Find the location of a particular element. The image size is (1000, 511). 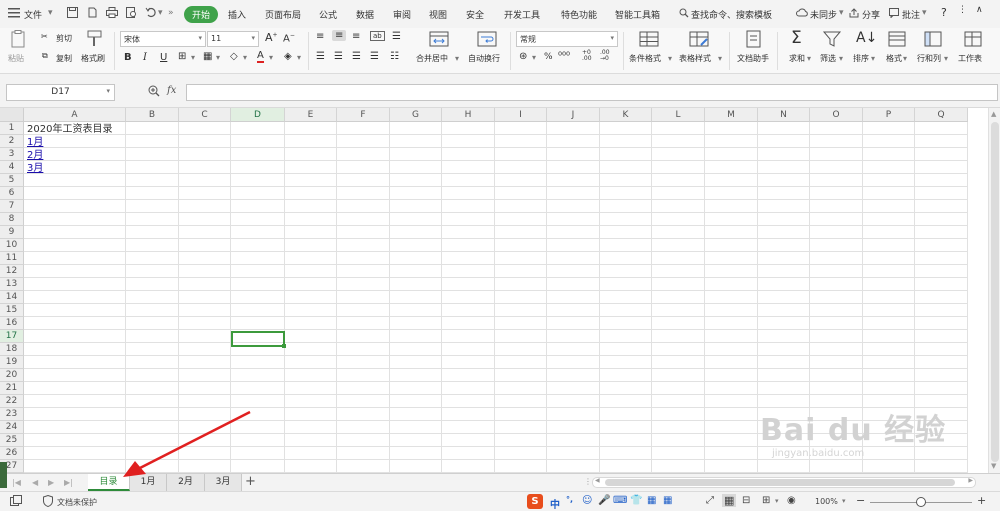

column-header-d: D is located at coordinates (258, 115).